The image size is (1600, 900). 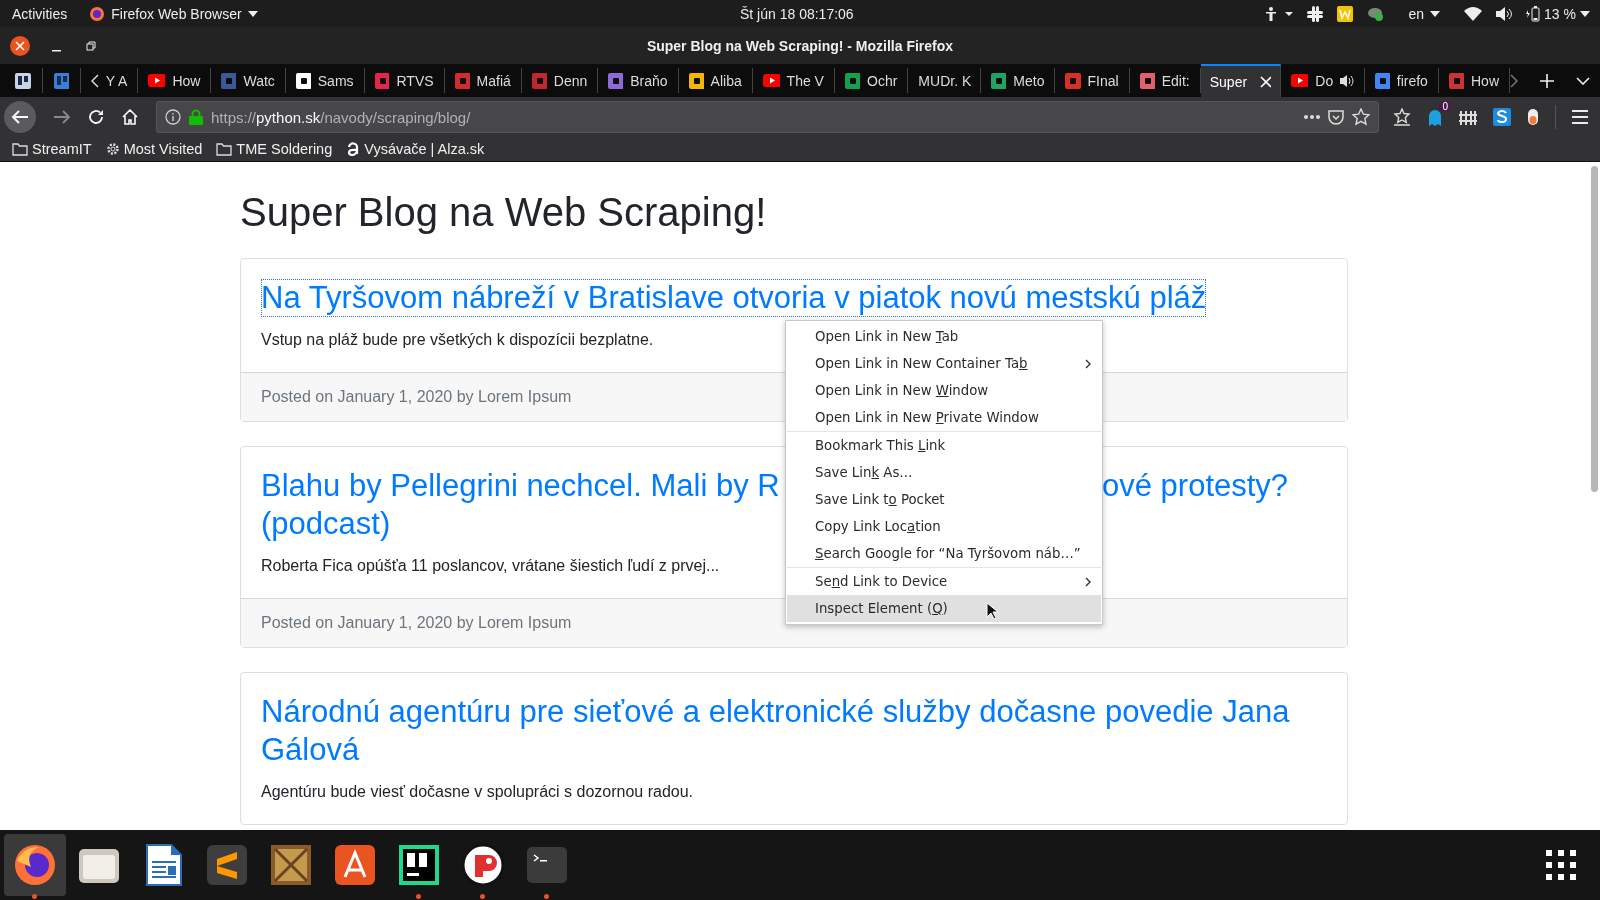 I want to click on browser-tab: Y A, so click(x=110, y=80).